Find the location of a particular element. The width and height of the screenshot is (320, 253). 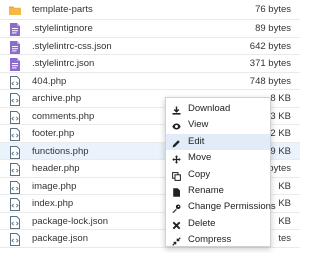

menu-item-label: Download is located at coordinates (209, 108).